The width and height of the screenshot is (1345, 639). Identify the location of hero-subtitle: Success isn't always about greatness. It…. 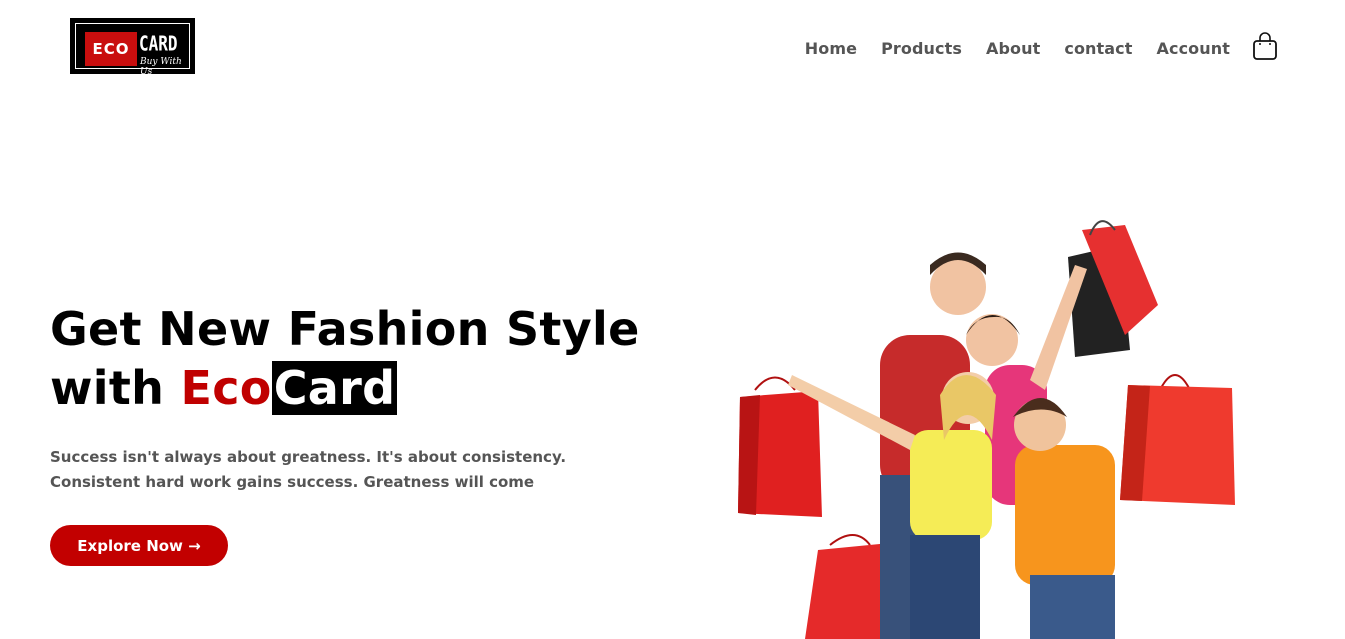
(308, 469).